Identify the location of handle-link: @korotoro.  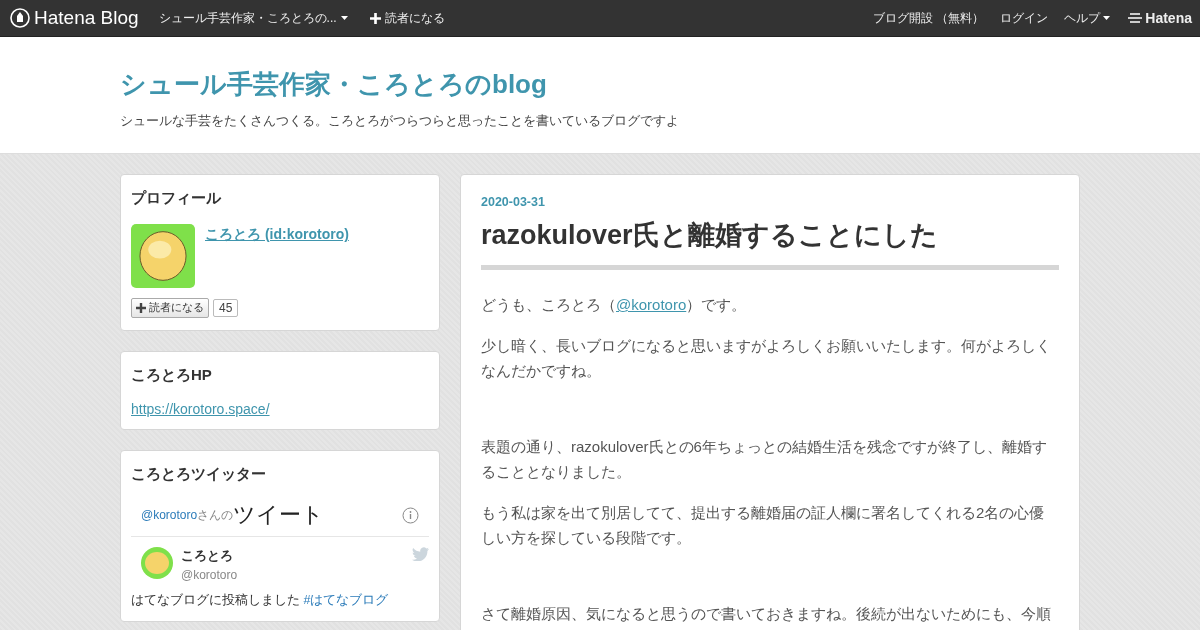
(169, 515).